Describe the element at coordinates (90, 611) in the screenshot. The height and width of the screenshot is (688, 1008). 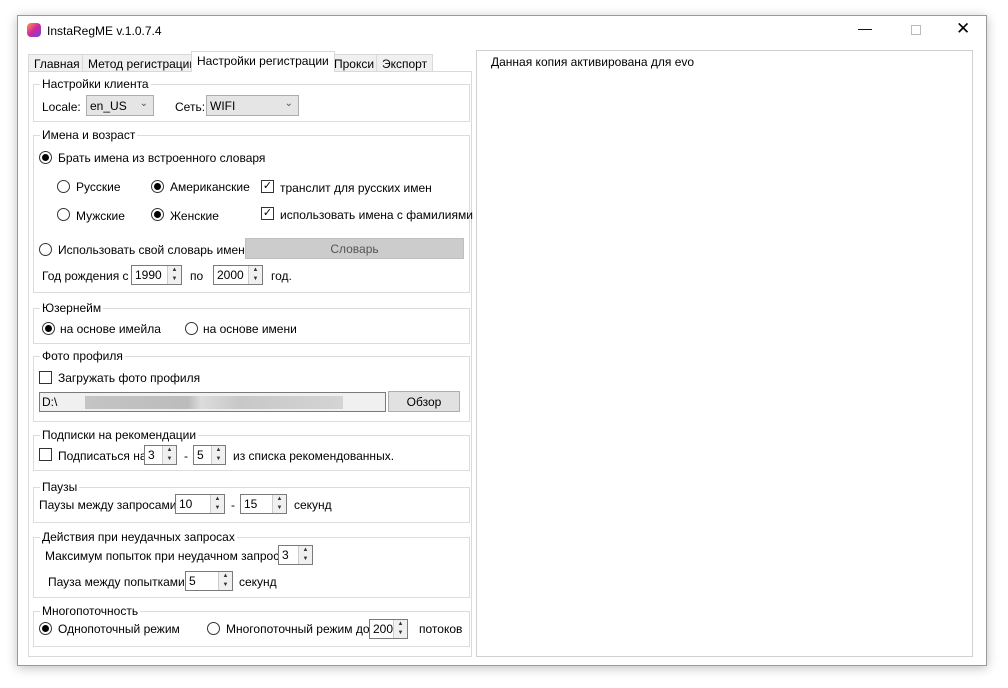
I see `group-title: Многопоточность` at that location.